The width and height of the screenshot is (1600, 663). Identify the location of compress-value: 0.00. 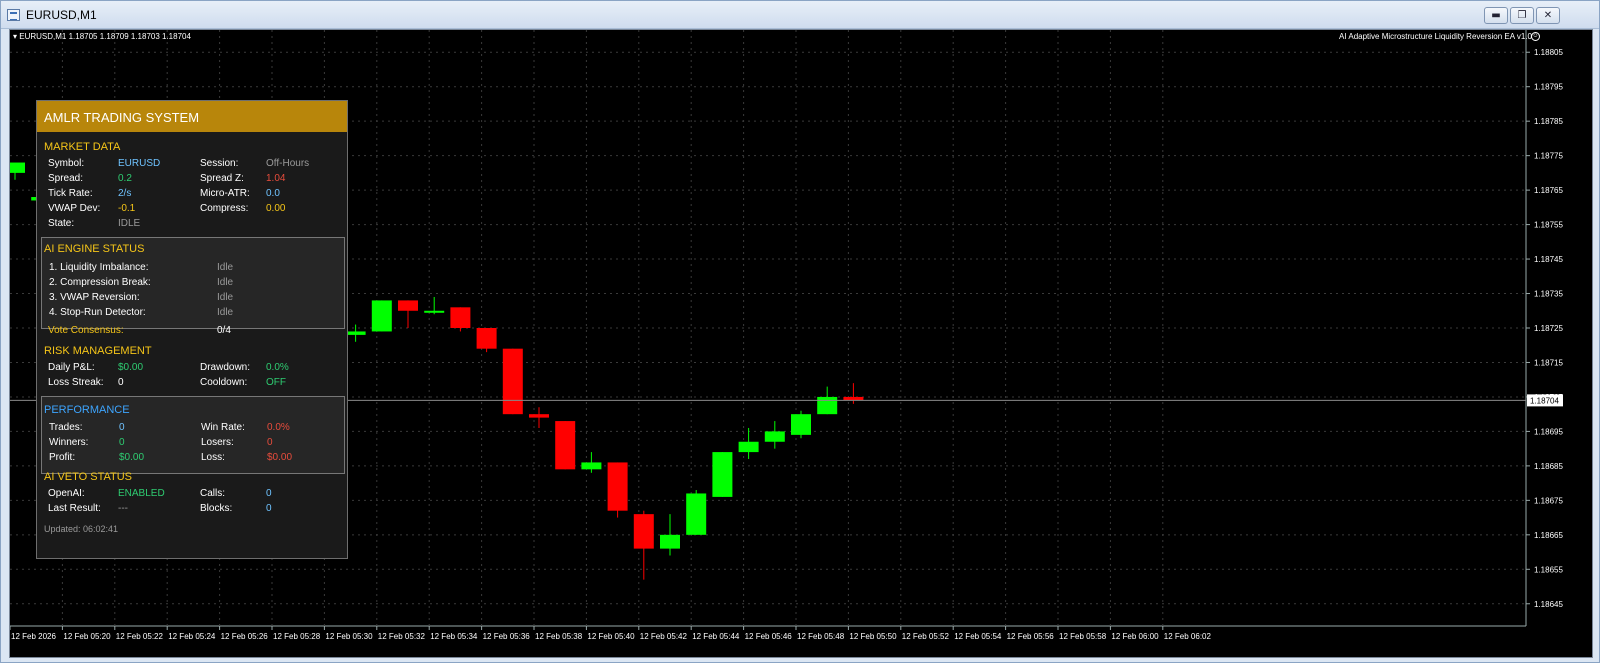
(276, 208).